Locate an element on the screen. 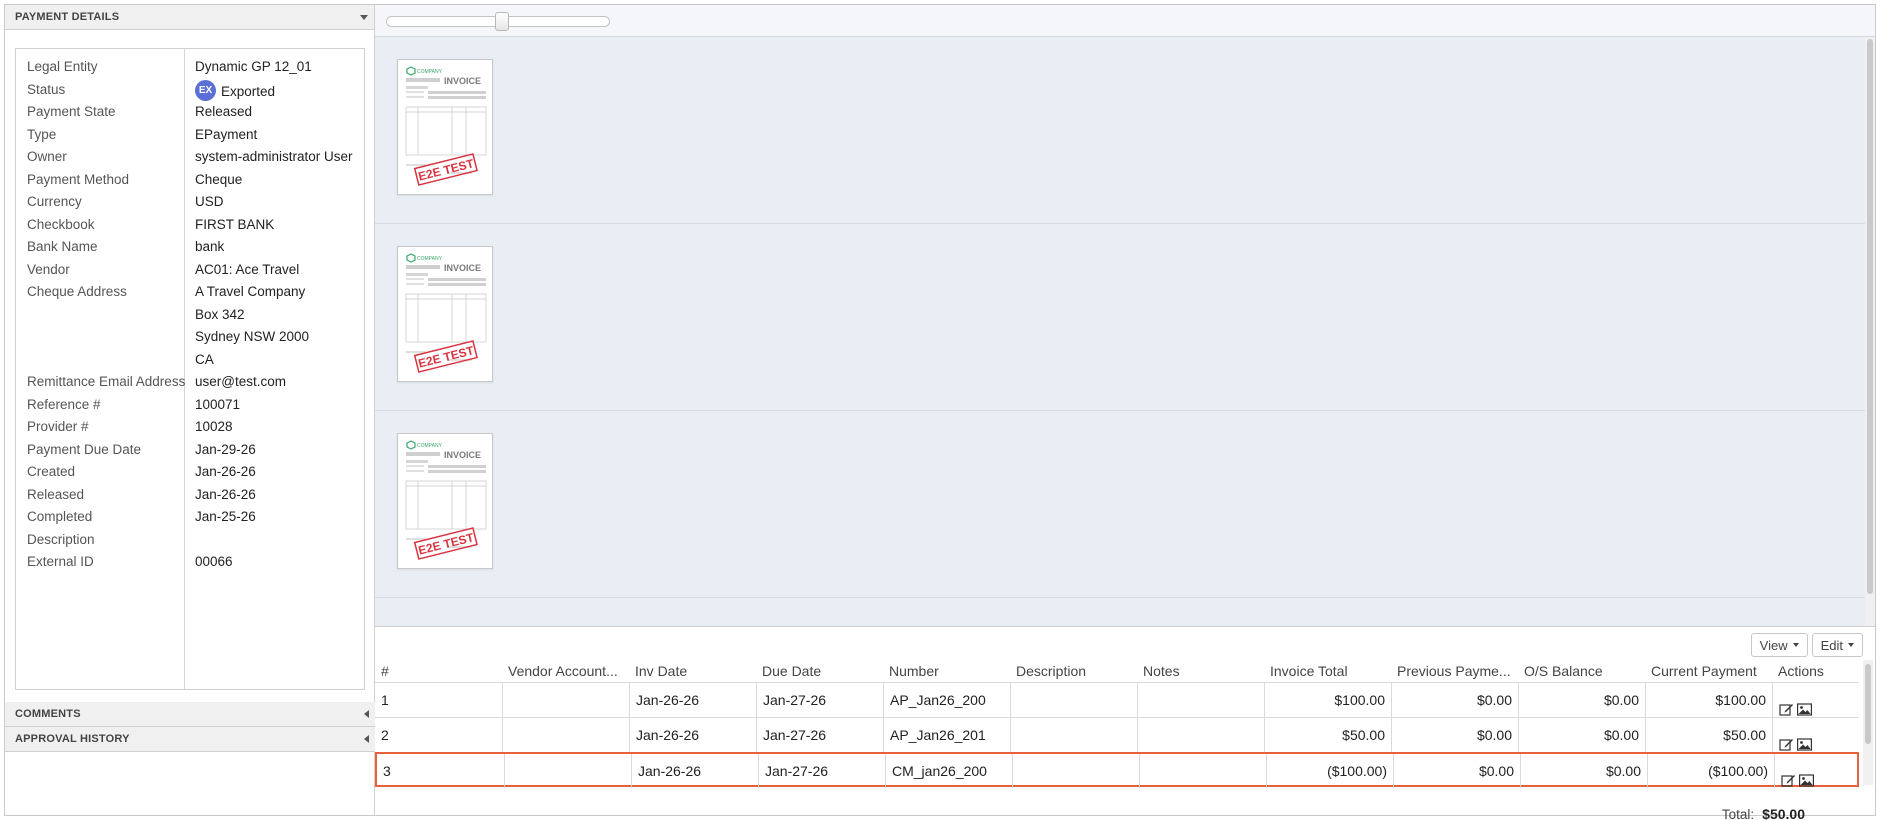 The height and width of the screenshot is (820, 1880). detail-value-text: bank is located at coordinates (210, 246).